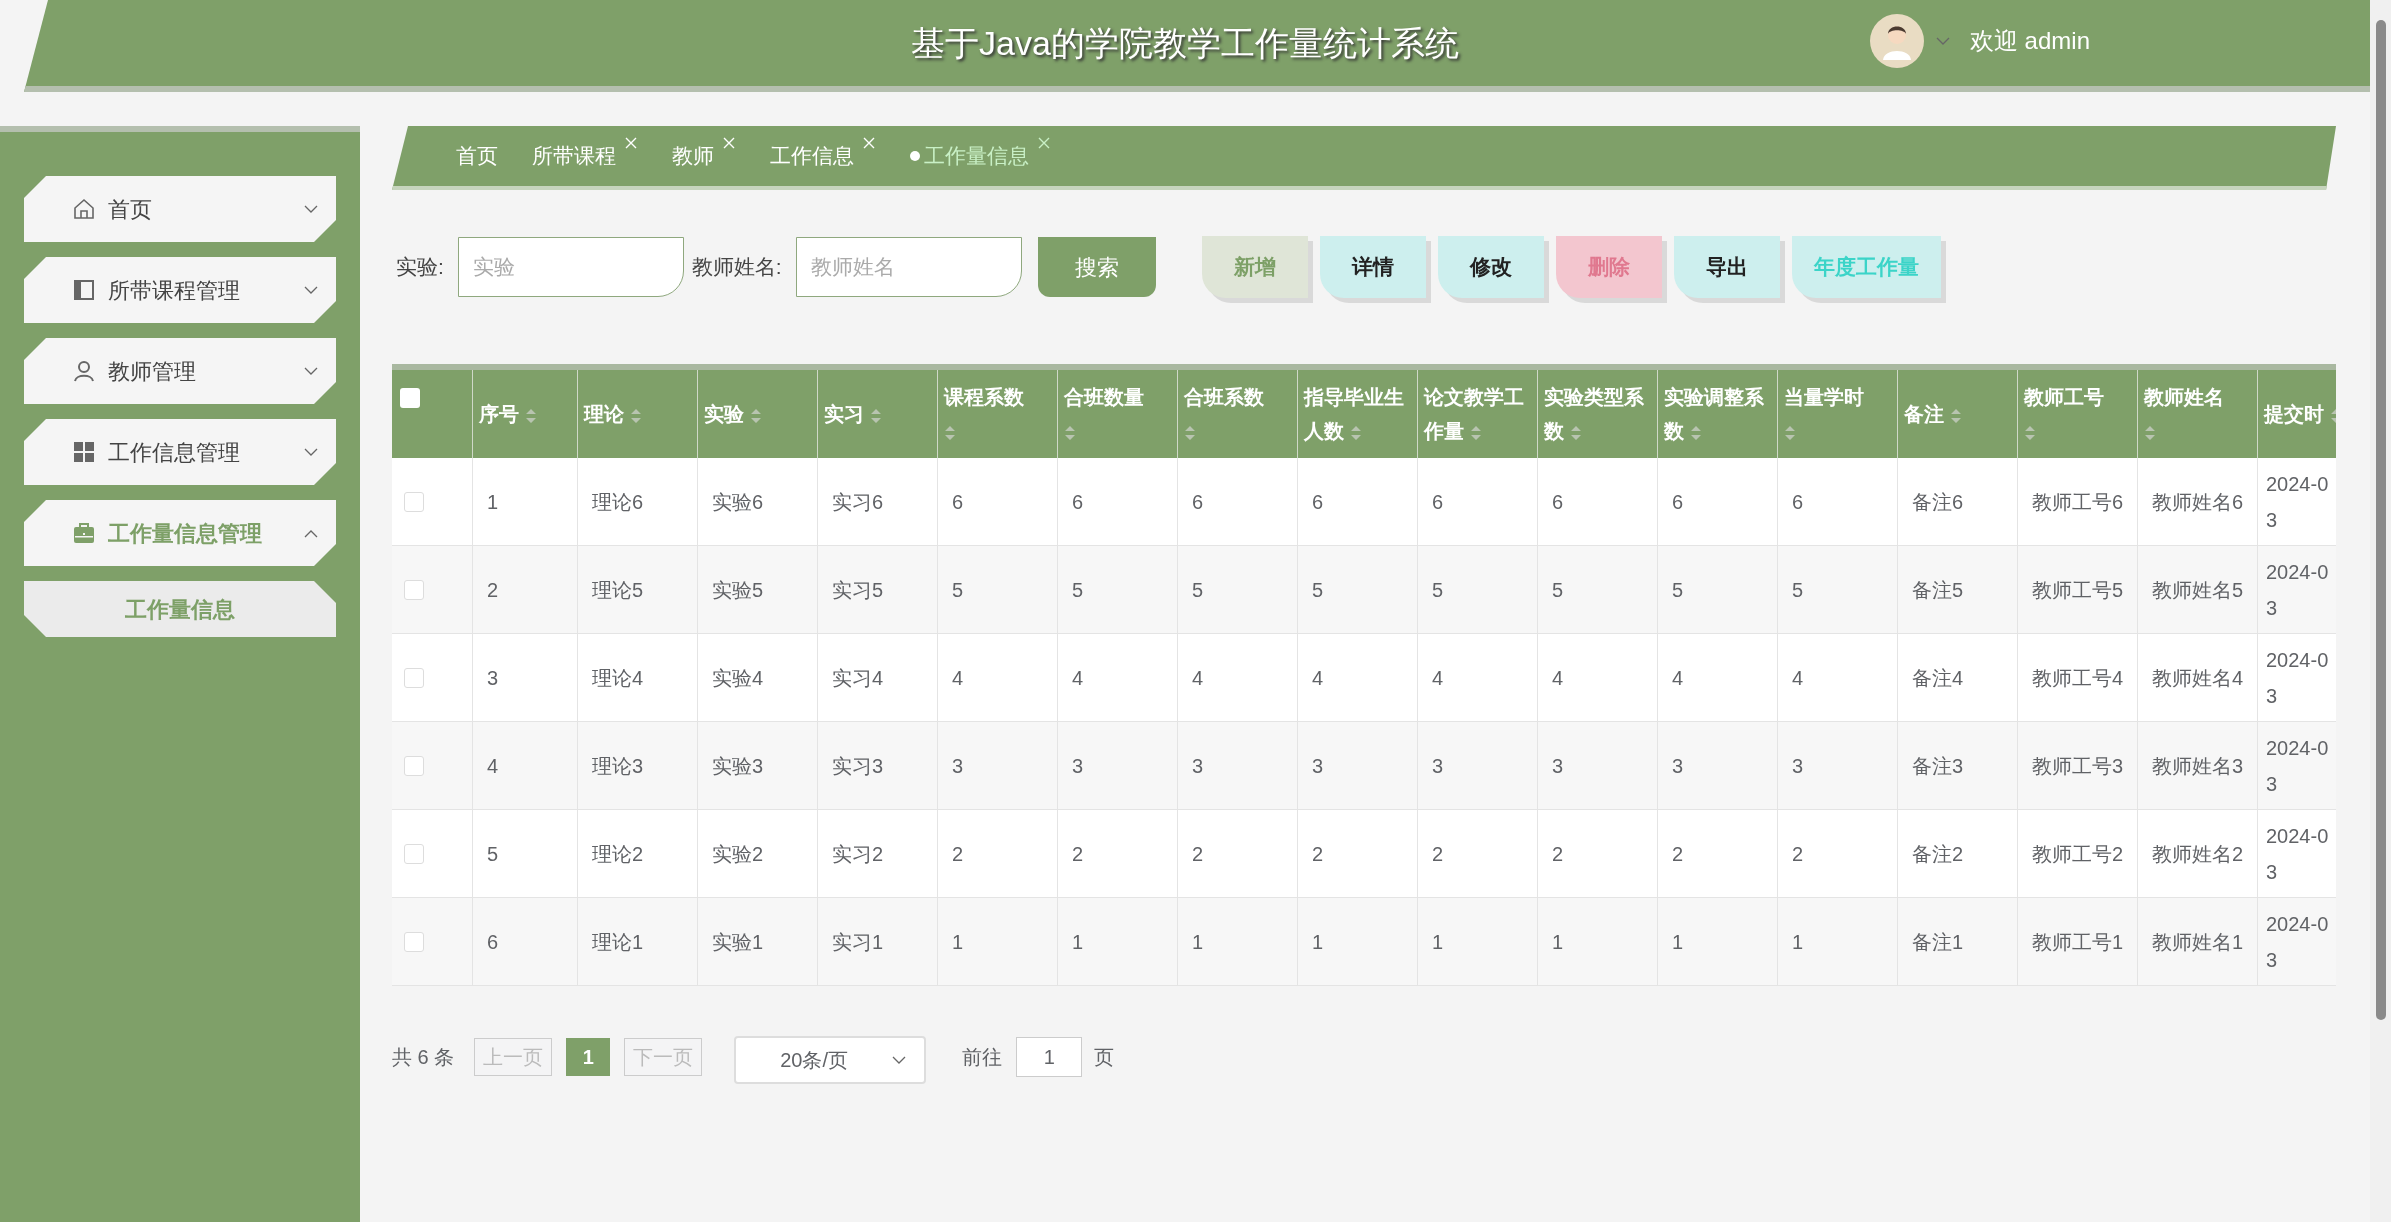 The height and width of the screenshot is (1222, 2391). Describe the element at coordinates (513, 1057) in the screenshot. I see `prev-page-button: 上一页` at that location.